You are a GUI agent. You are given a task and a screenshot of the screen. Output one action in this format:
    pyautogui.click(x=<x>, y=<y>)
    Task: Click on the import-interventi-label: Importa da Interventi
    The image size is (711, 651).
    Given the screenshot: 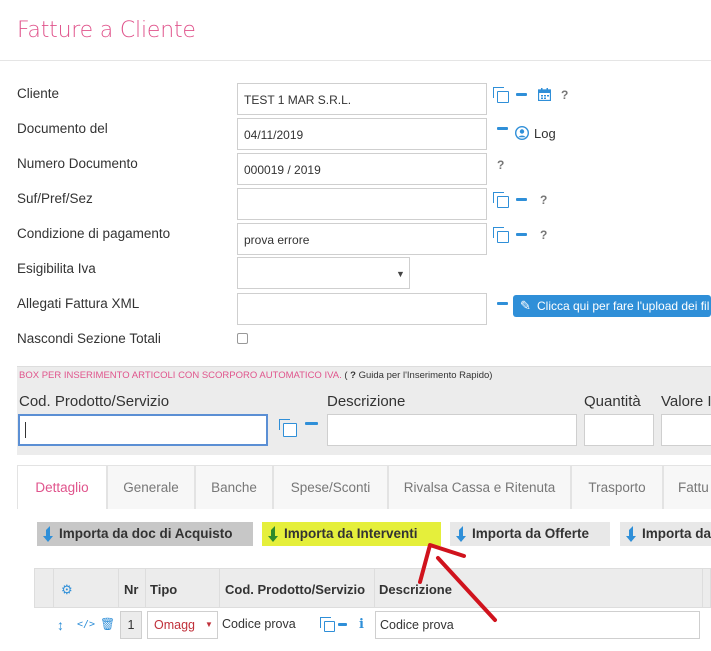 What is the action you would take?
    pyautogui.click(x=351, y=533)
    